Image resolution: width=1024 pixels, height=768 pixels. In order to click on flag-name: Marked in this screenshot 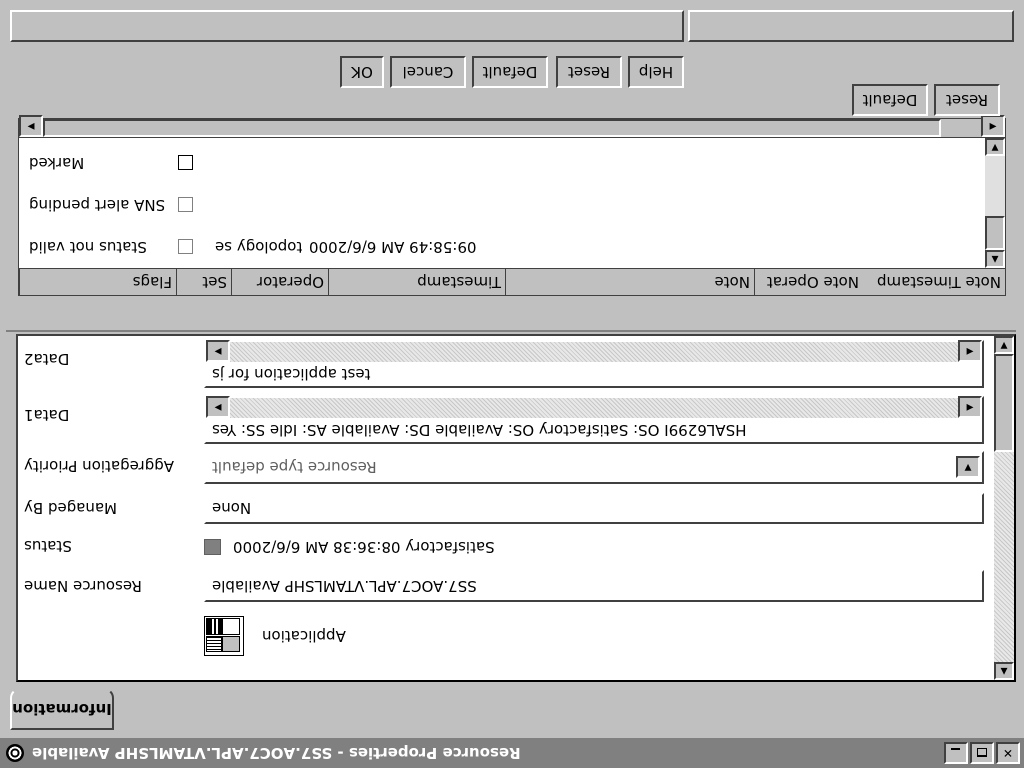, I will do `click(57, 163)`.